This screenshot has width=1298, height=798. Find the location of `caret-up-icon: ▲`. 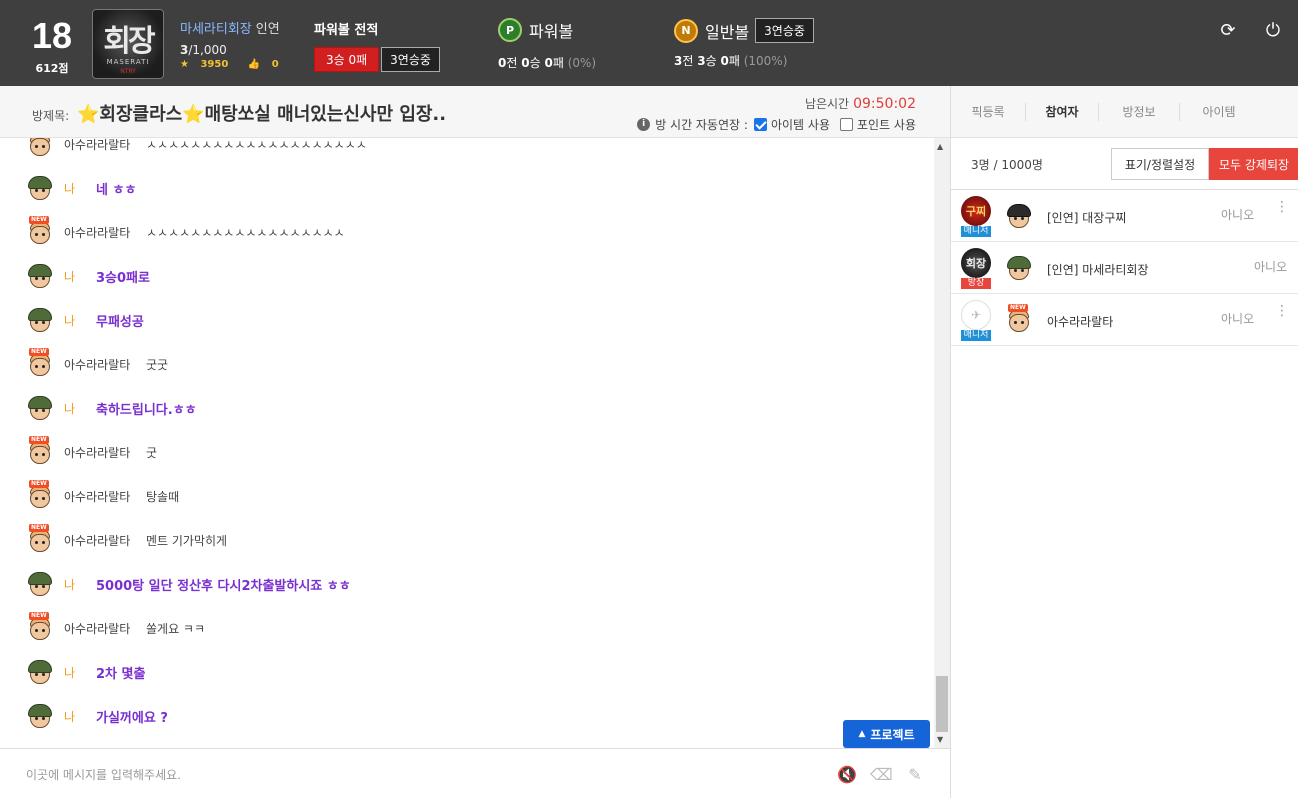

caret-up-icon: ▲ is located at coordinates (862, 734).